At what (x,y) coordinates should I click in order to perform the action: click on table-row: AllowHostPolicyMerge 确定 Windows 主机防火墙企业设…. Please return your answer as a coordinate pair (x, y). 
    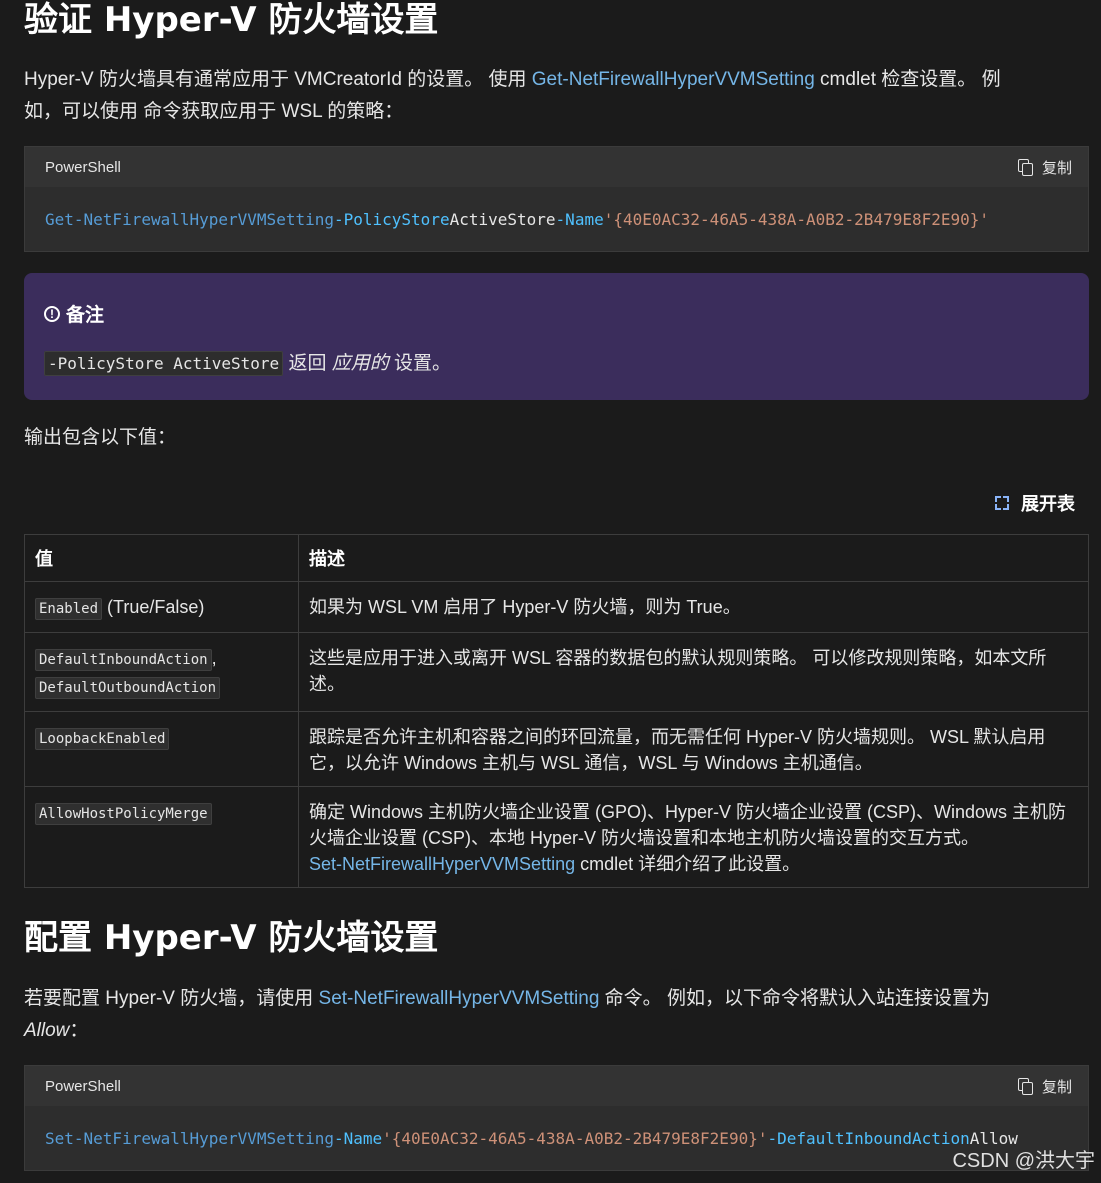
    Looking at the image, I should click on (556, 837).